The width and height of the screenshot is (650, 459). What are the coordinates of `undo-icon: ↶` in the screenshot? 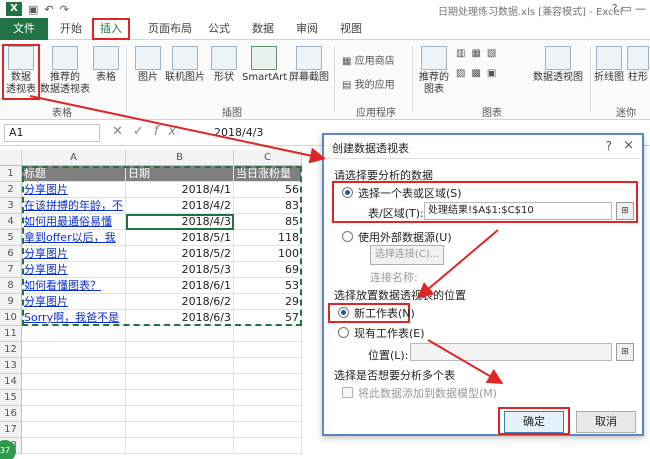 It's located at (48, 9).